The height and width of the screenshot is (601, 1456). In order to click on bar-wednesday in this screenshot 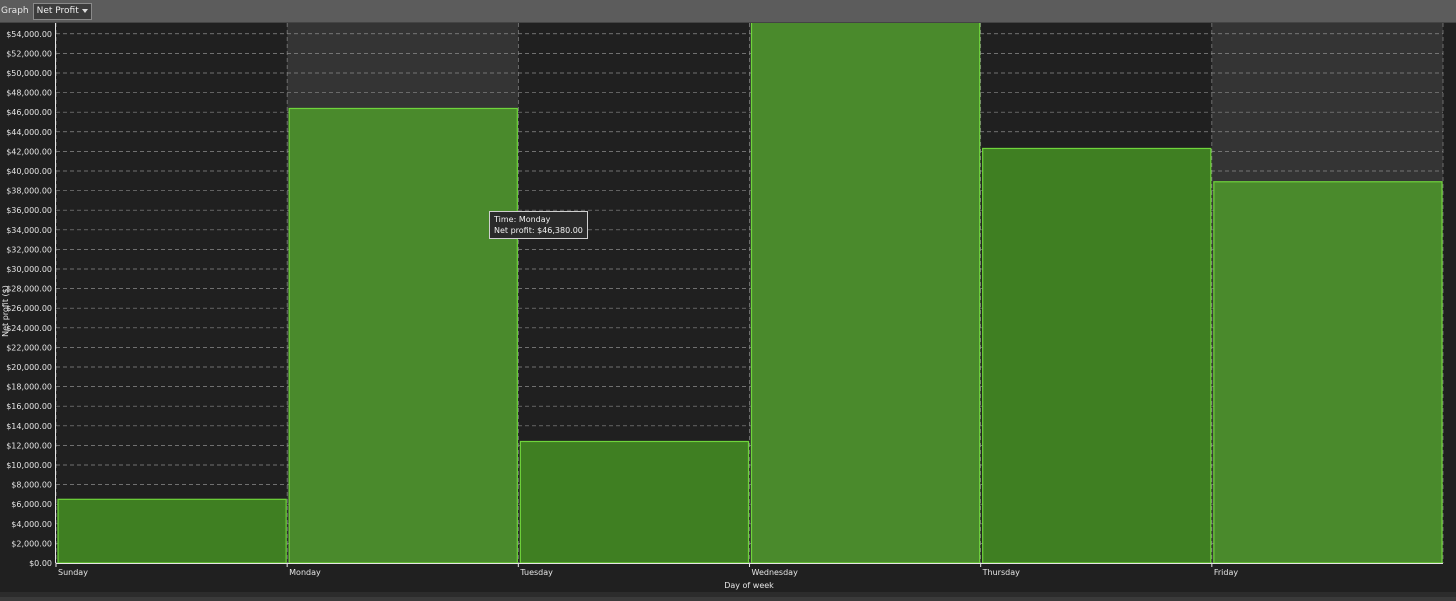, I will do `click(865, 290)`.